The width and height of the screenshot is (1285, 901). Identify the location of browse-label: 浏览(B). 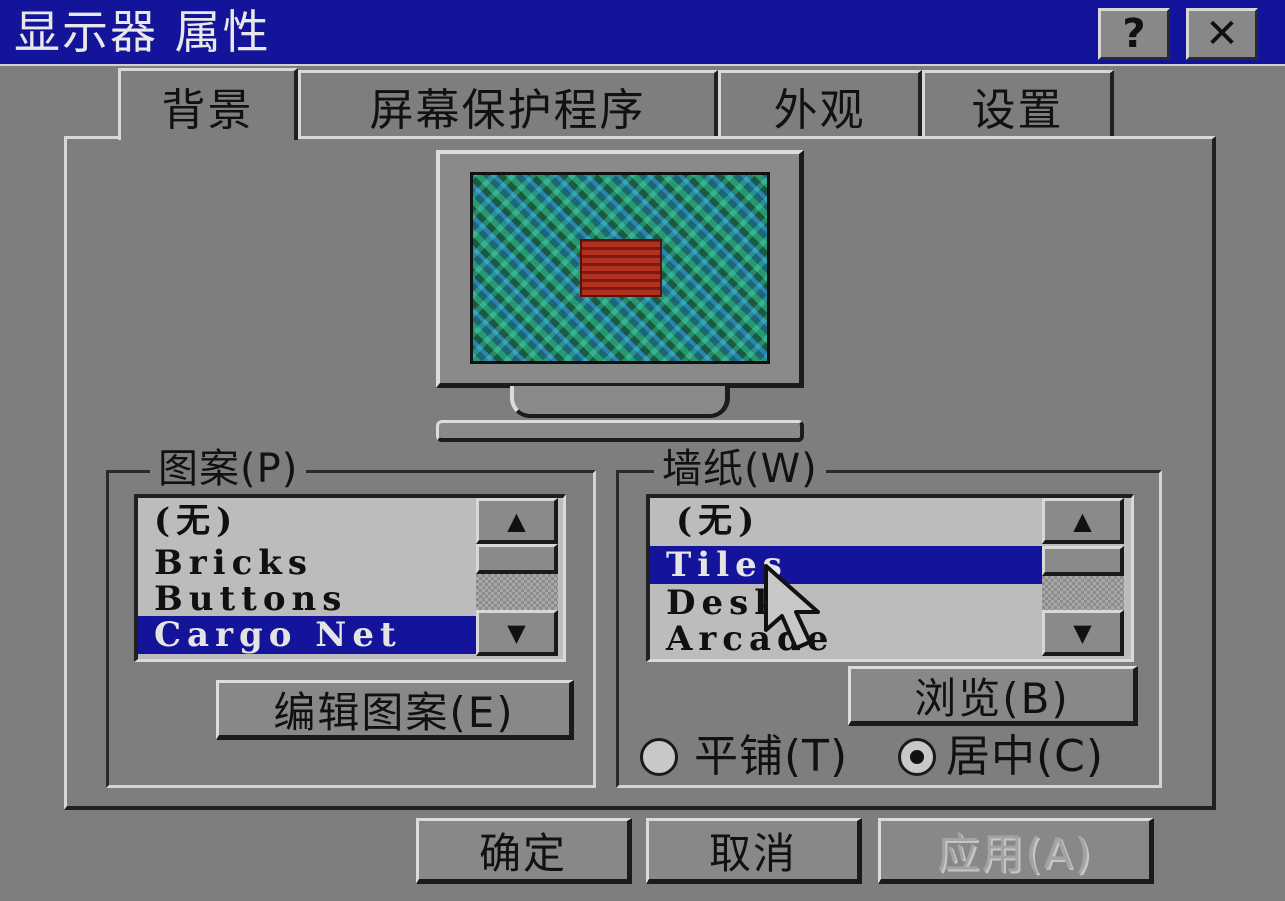
(992, 698).